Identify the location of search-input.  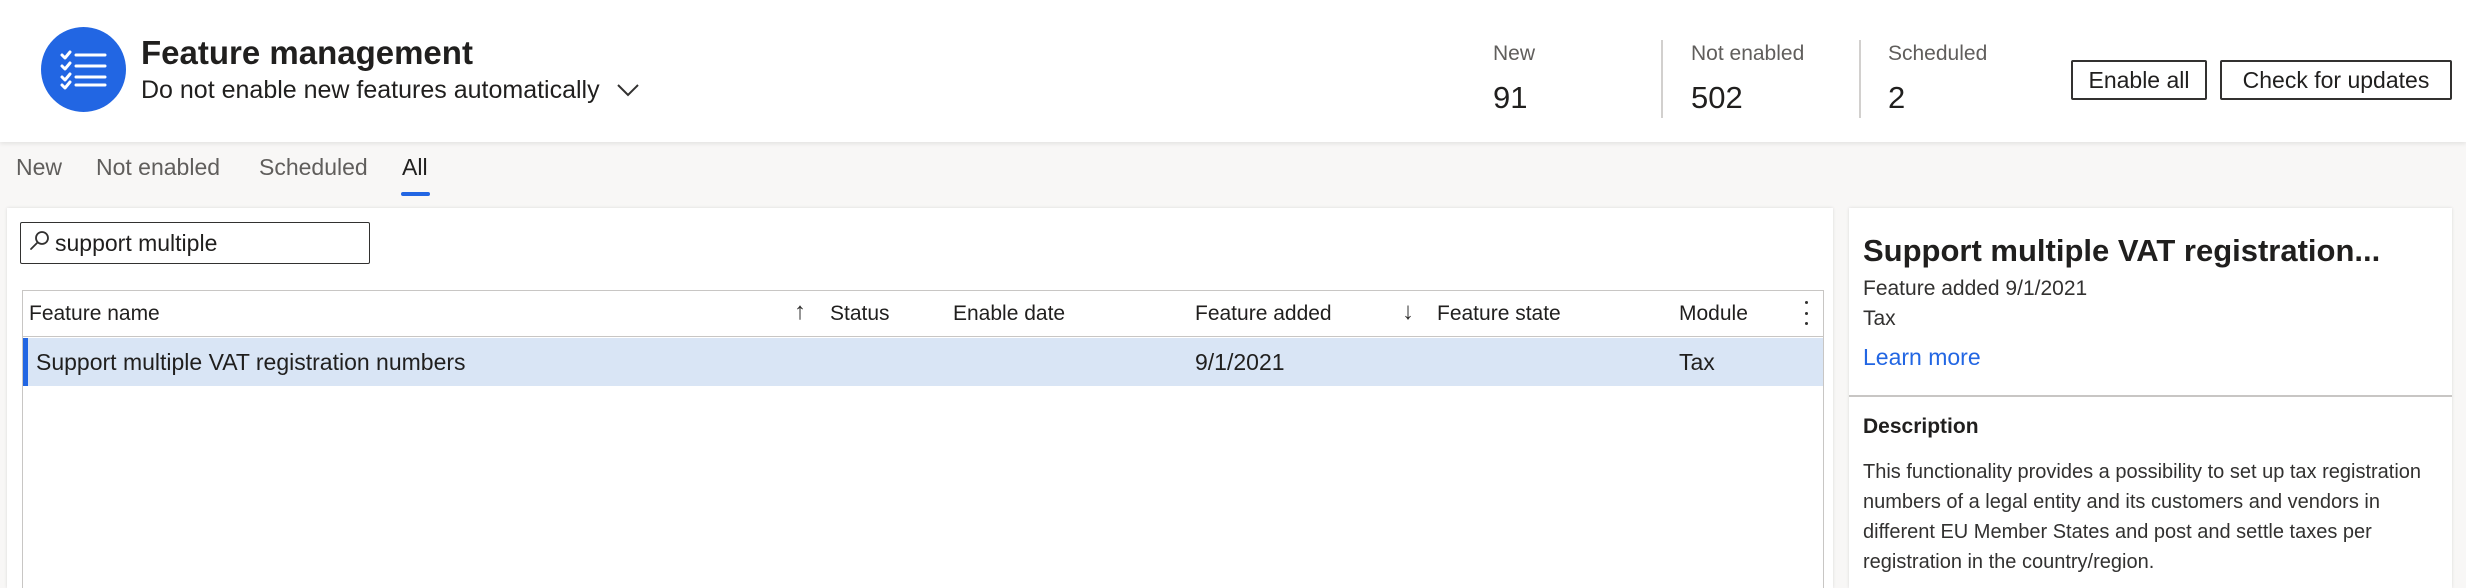
(200, 243).